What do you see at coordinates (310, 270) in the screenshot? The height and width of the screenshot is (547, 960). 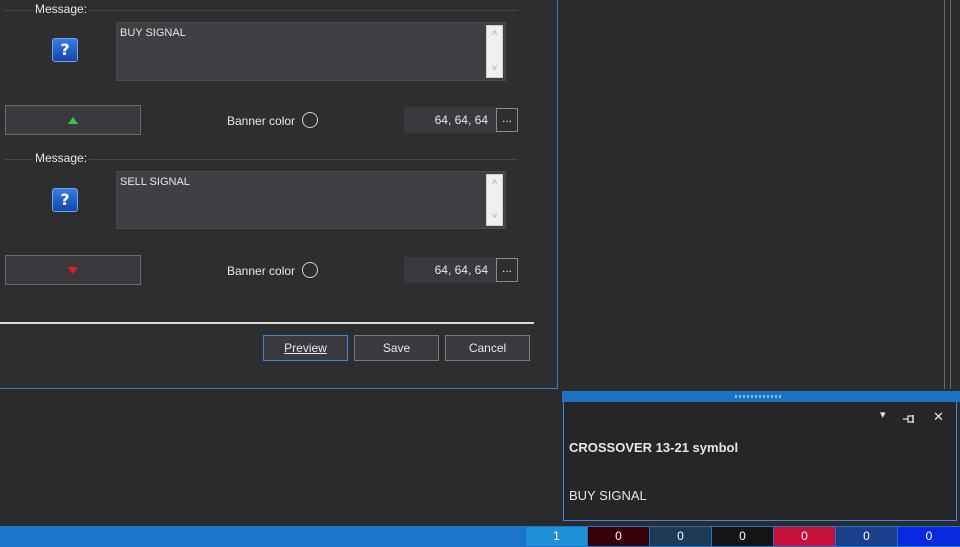 I see `sell-banner-color-radio` at bounding box center [310, 270].